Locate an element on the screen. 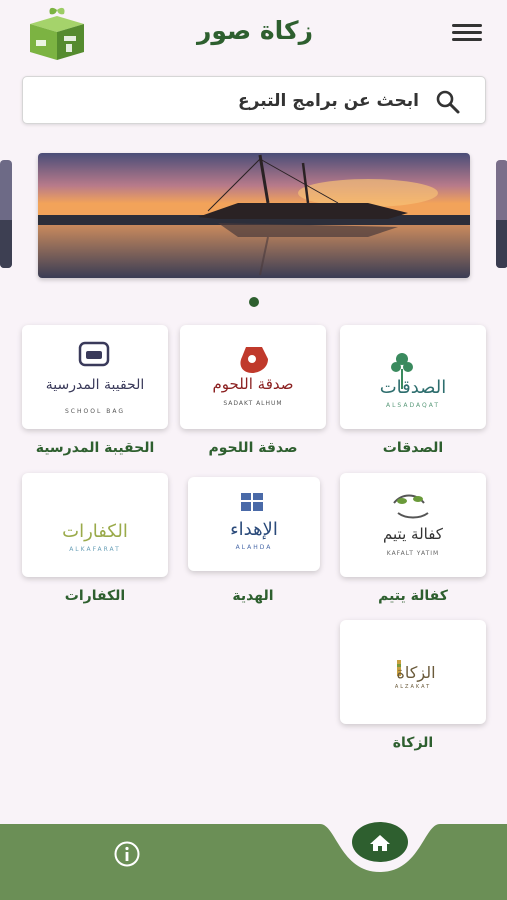 Image resolution: width=507 pixels, height=900 pixels. program-card-school-bag: الحقيبة المدرسية SCHOOL BAG is located at coordinates (95, 377).